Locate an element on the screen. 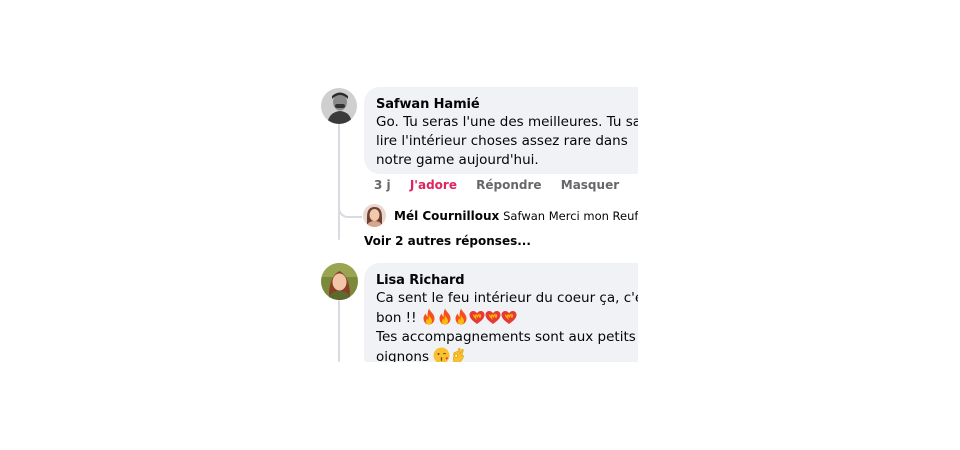 The height and width of the screenshot is (450, 960). comment-text-line: bon !! is located at coordinates (507, 318).